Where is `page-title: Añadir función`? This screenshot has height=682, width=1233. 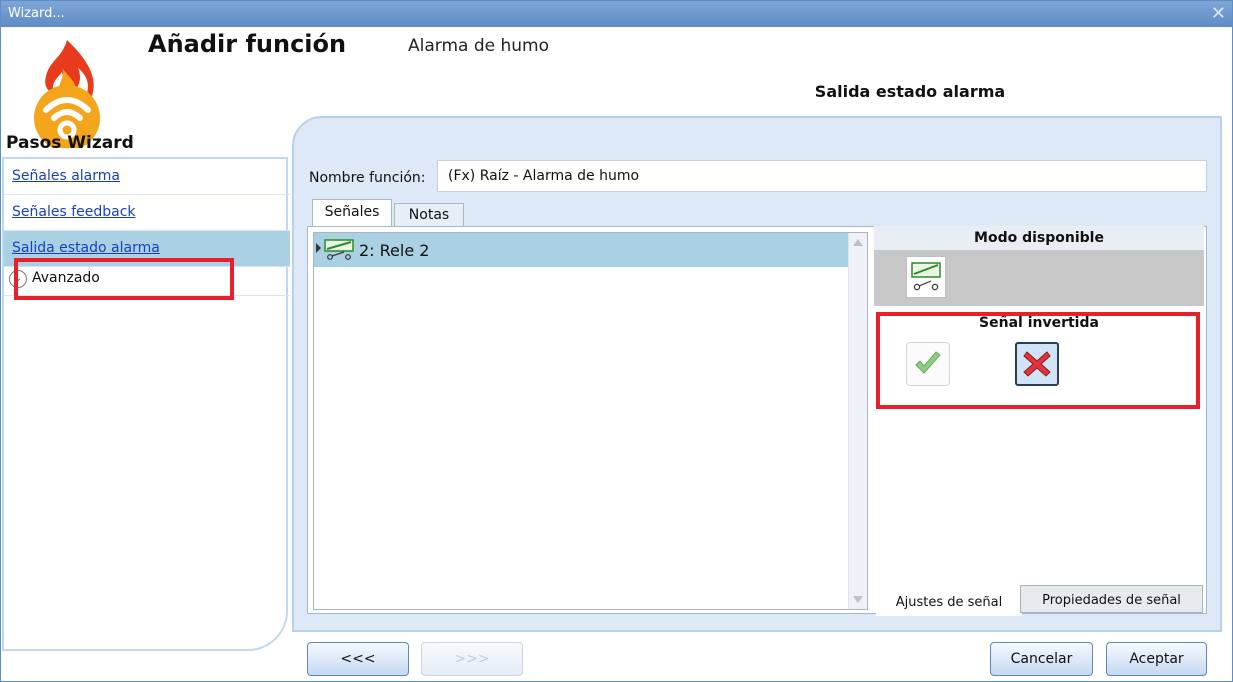
page-title: Añadir función is located at coordinates (247, 44).